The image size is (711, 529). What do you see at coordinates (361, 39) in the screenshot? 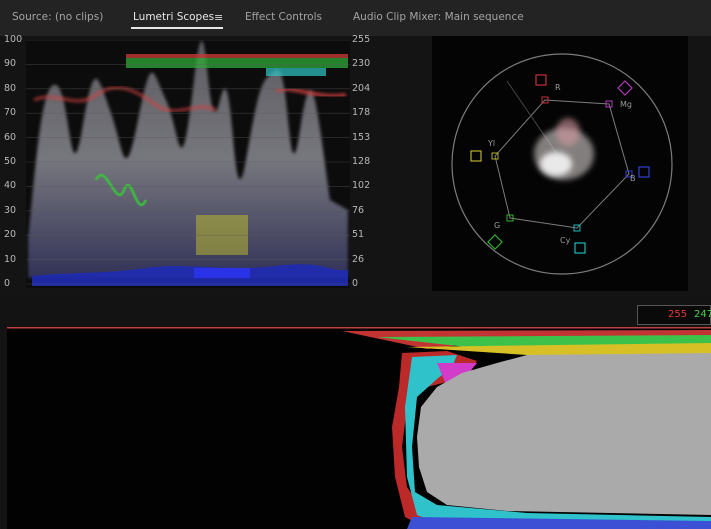
I see `waveform-right-tick: 255` at bounding box center [361, 39].